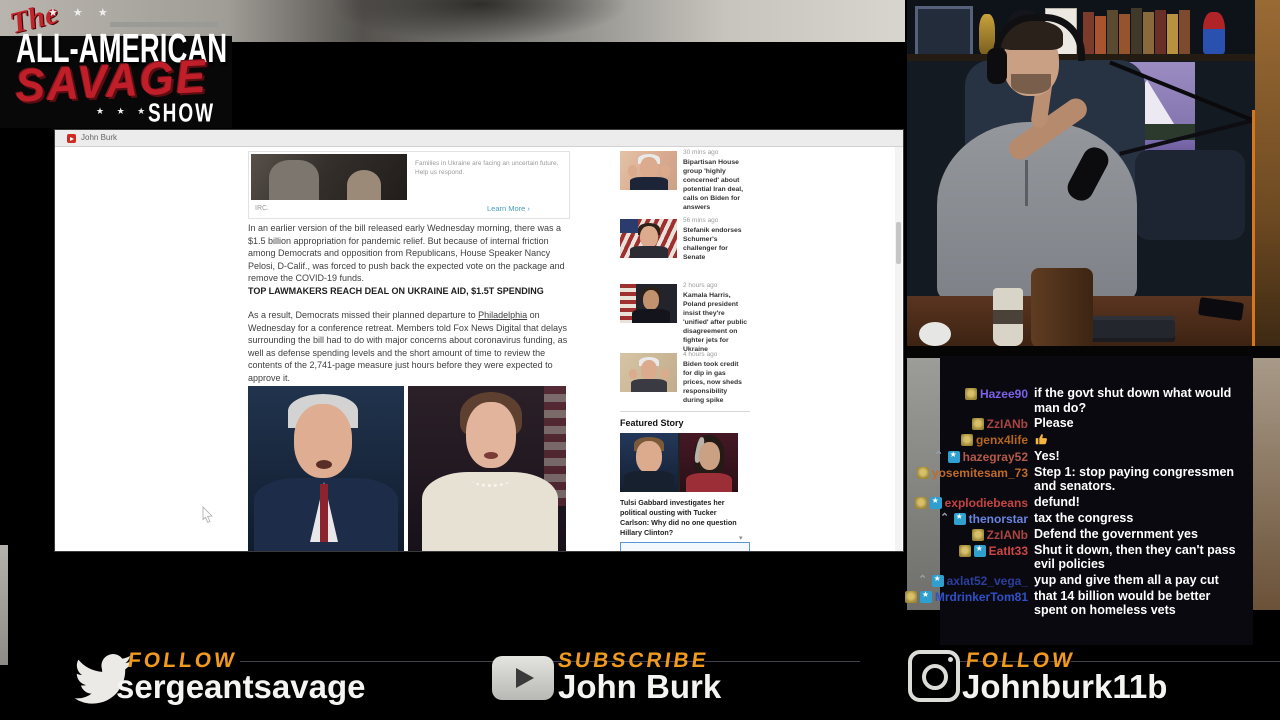  Describe the element at coordinates (1133, 400) in the screenshot. I see `chat-message-text: if the govt shut down what would man do?` at that location.